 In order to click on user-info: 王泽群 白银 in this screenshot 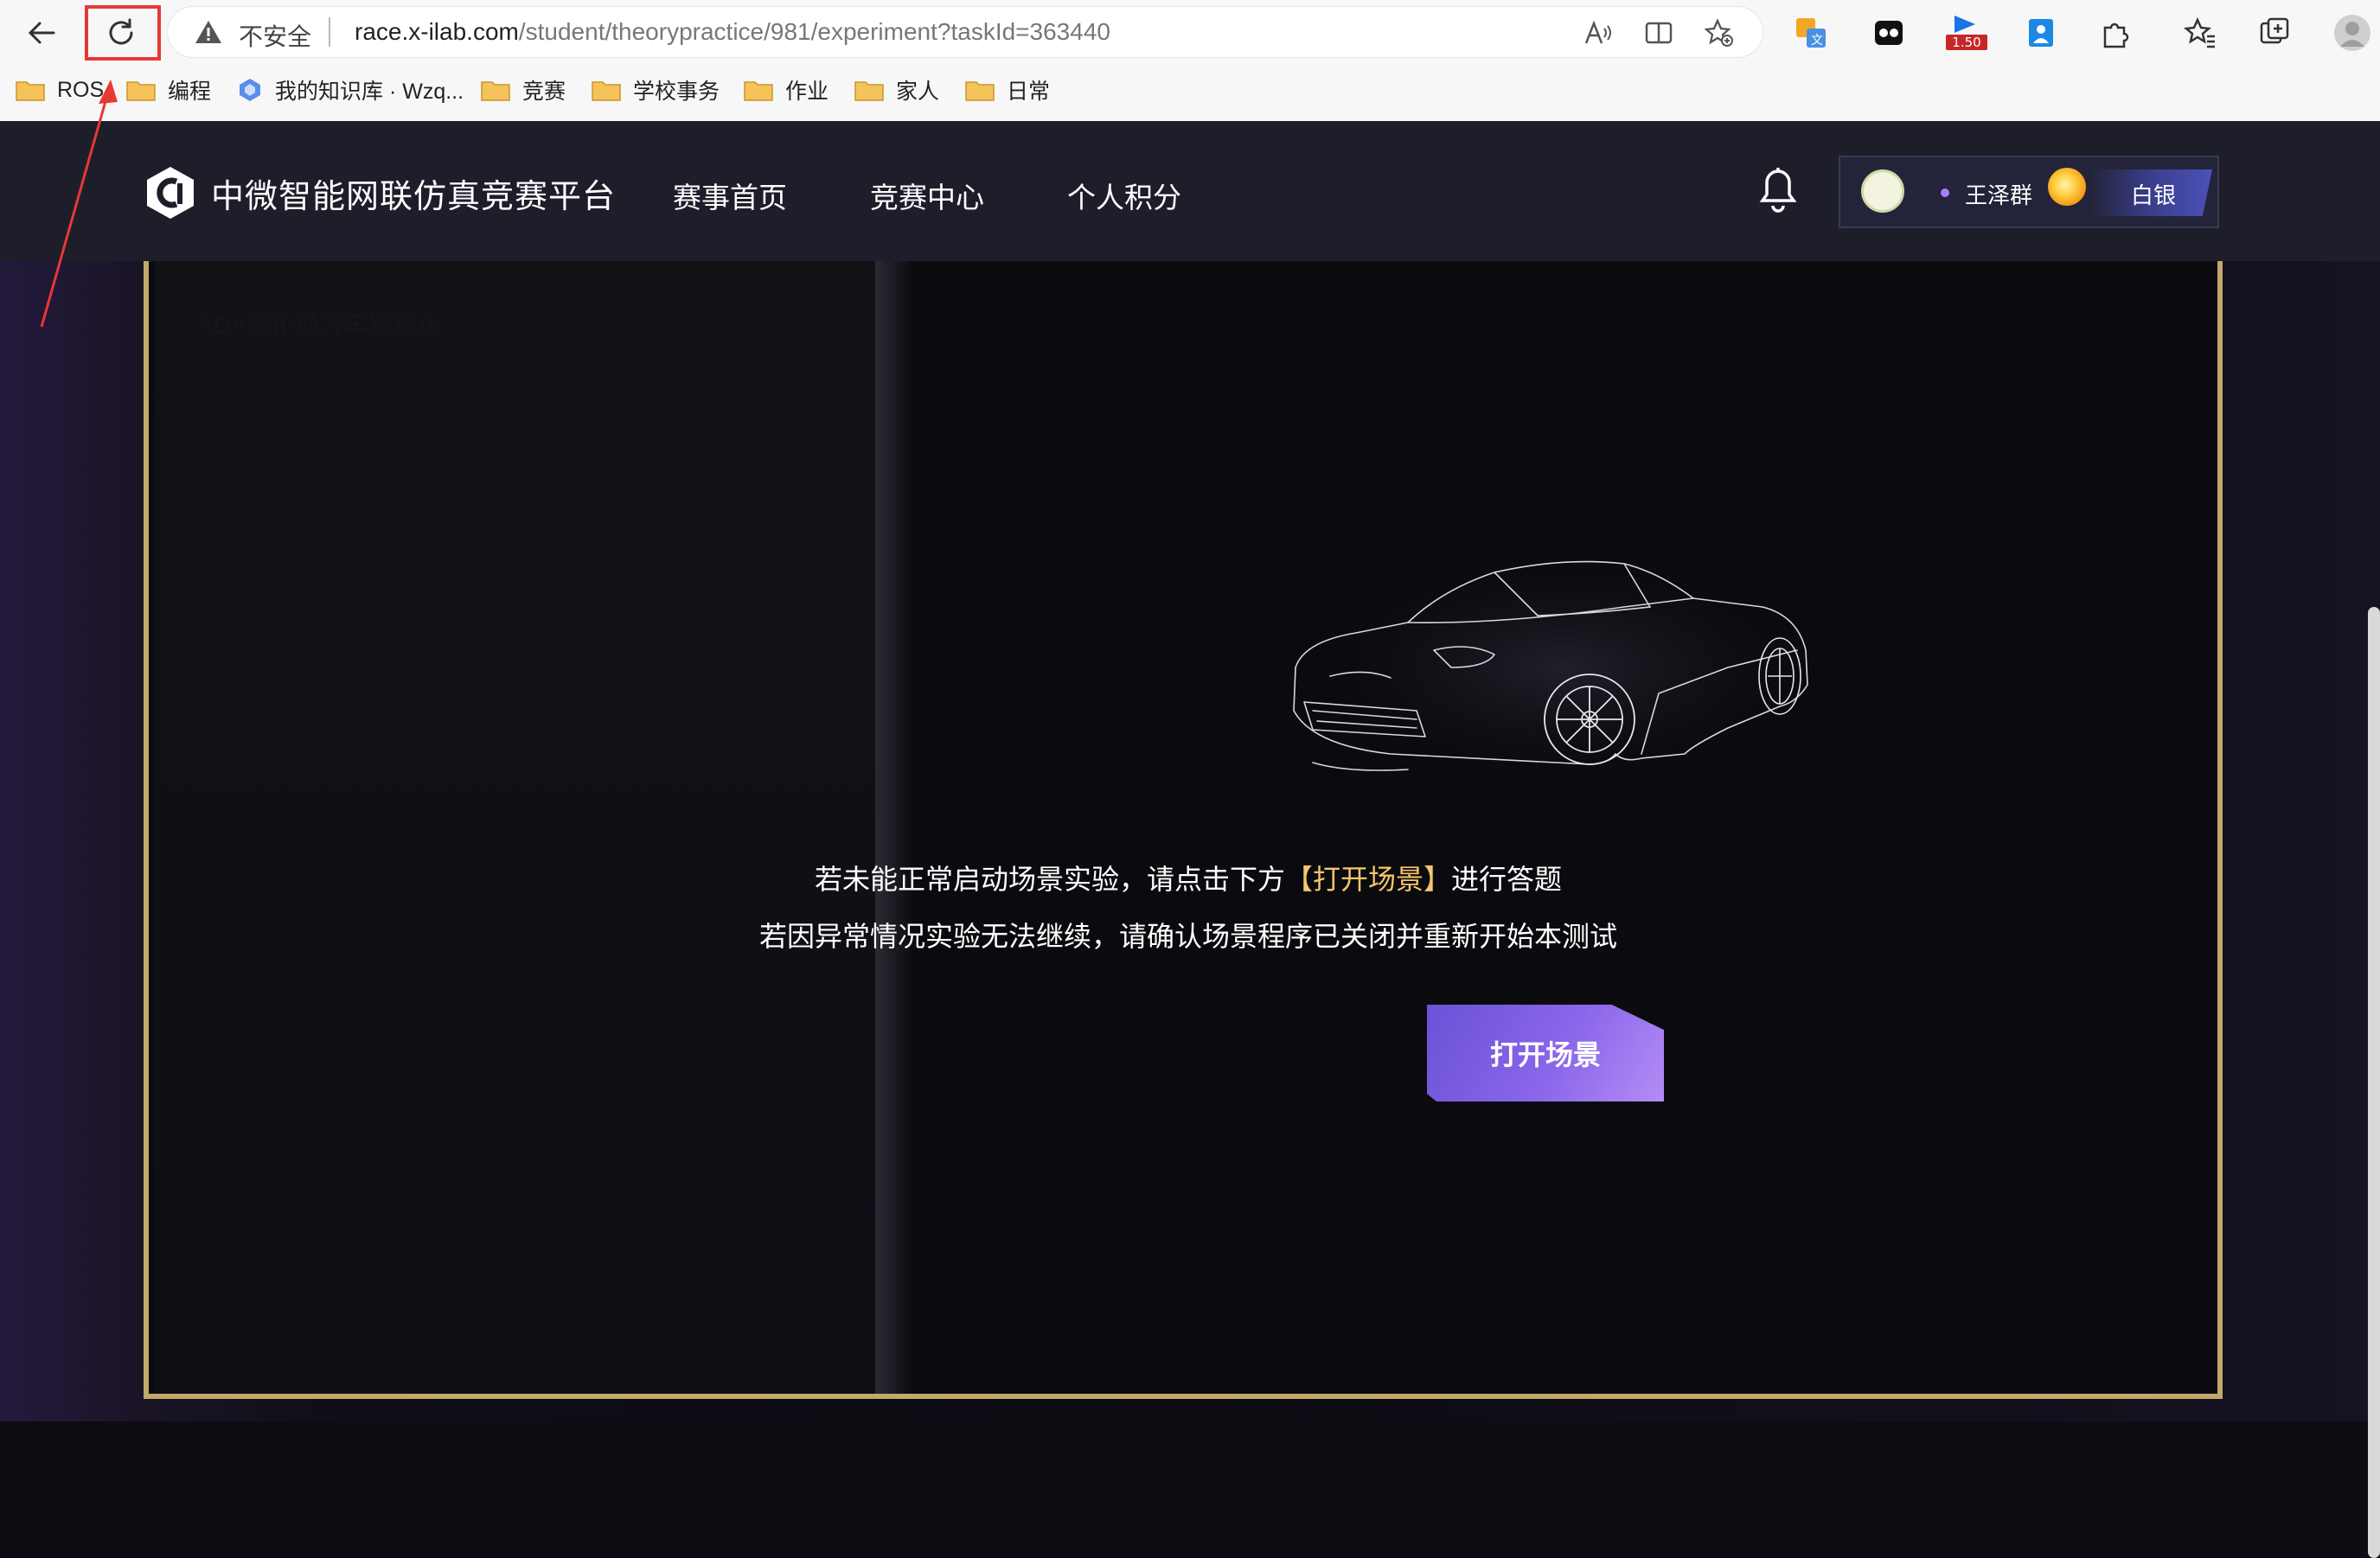, I will do `click(2029, 192)`.